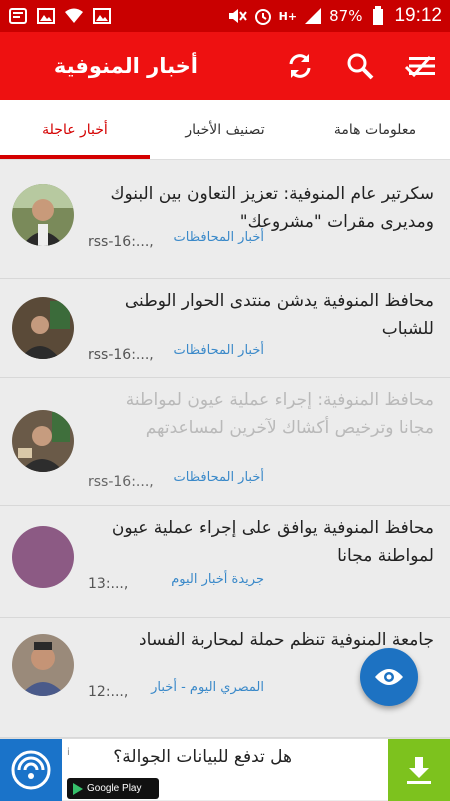 The height and width of the screenshot is (801, 450). Describe the element at coordinates (108, 584) in the screenshot. I see `news-time: 13:...,` at that location.